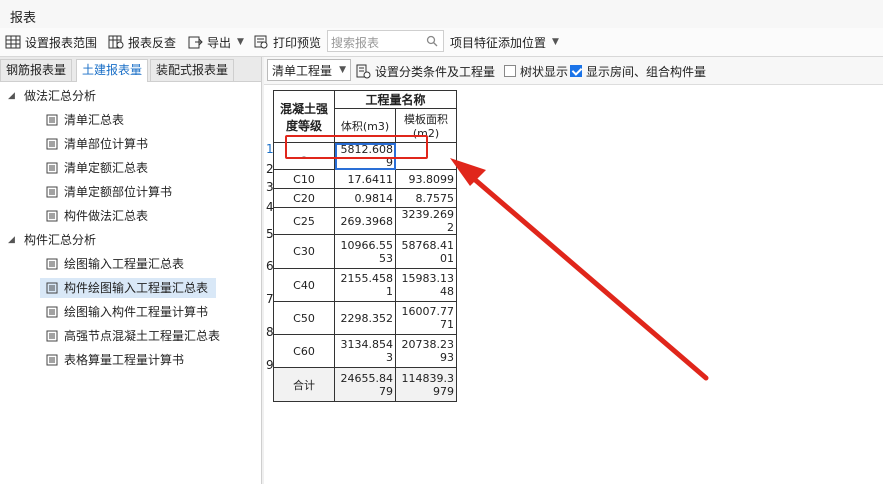 Image resolution: width=883 pixels, height=484 pixels. What do you see at coordinates (426, 198) in the screenshot?
I see `formwork-cell: 8.7575` at bounding box center [426, 198].